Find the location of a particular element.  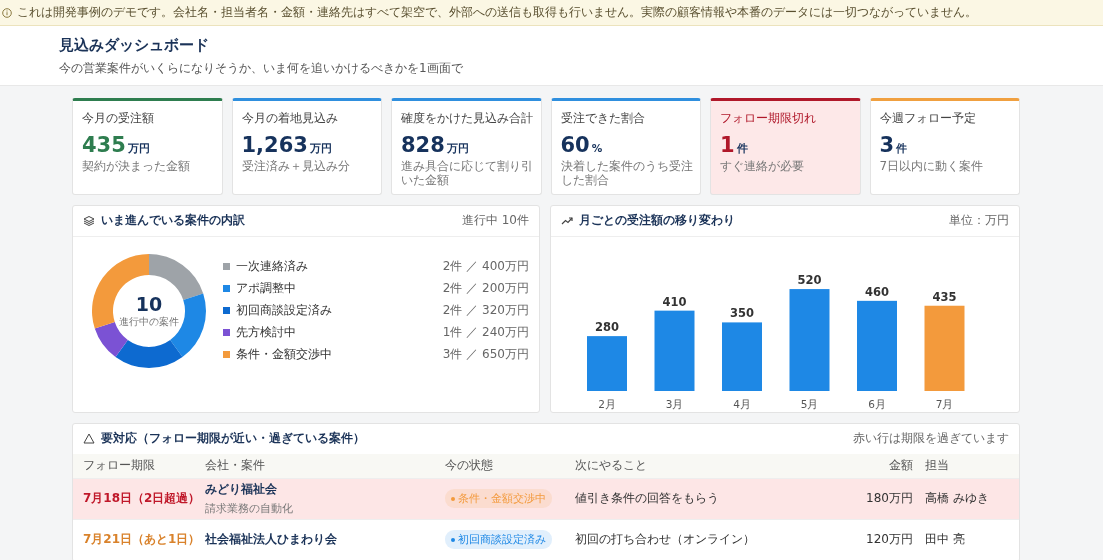

bar-value: 410 is located at coordinates (674, 301).